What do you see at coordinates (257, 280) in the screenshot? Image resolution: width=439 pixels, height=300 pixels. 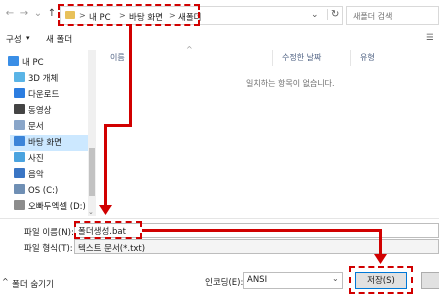 I see `encoding-value: ANSI` at bounding box center [257, 280].